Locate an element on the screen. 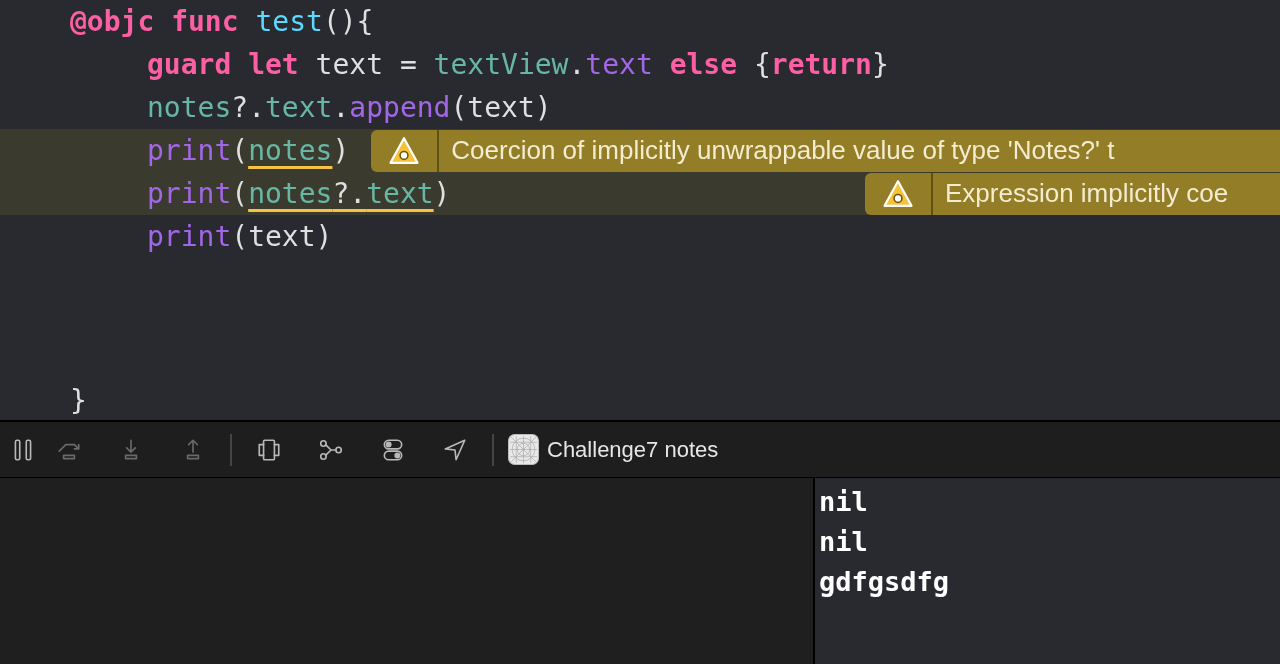 Image resolution: width=1280 pixels, height=664 pixels. warning-banner: Expression implicitly coe is located at coordinates (1072, 193).